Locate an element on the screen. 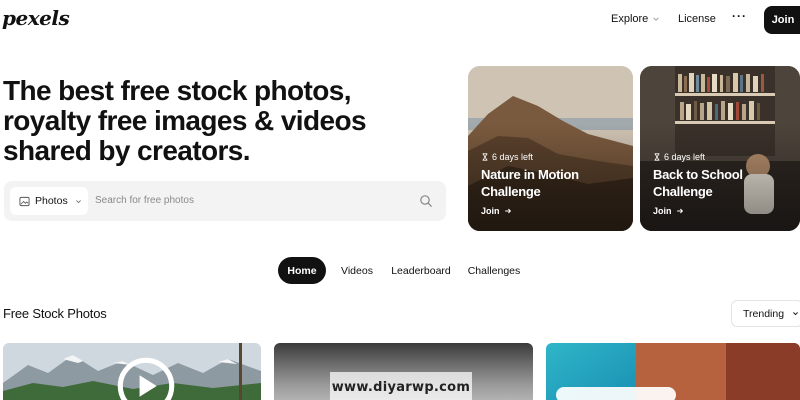 This screenshot has height=400, width=800. tab-challenges: Challenges is located at coordinates (494, 270).